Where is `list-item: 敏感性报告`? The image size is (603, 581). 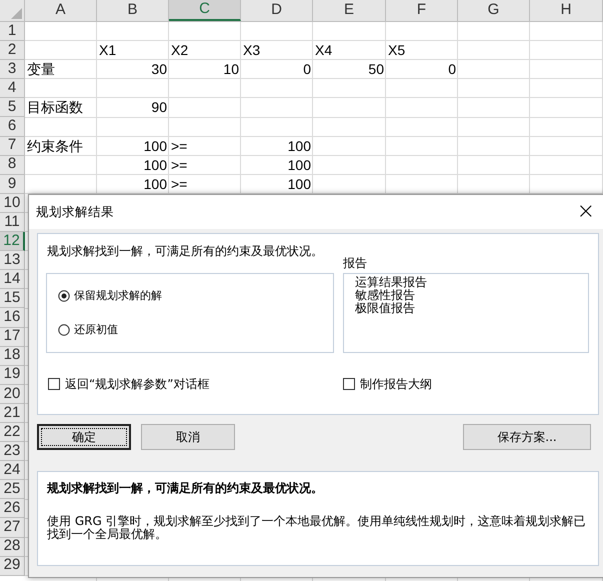
list-item: 敏感性报告 is located at coordinates (471, 295).